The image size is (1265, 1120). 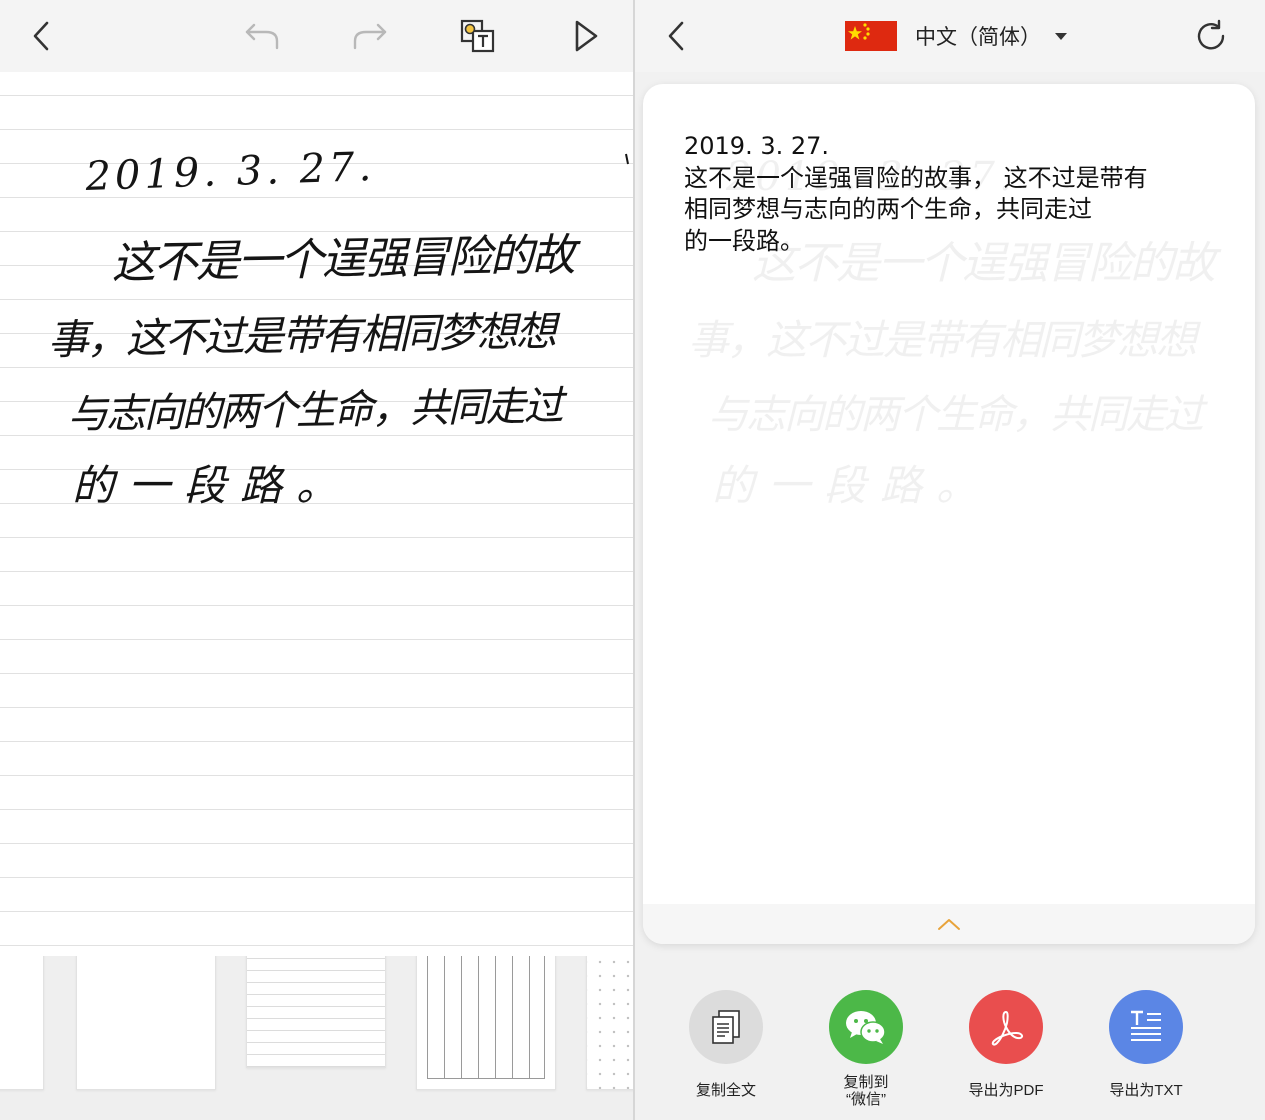 I want to click on editor-toolbar, so click(x=316, y=36).